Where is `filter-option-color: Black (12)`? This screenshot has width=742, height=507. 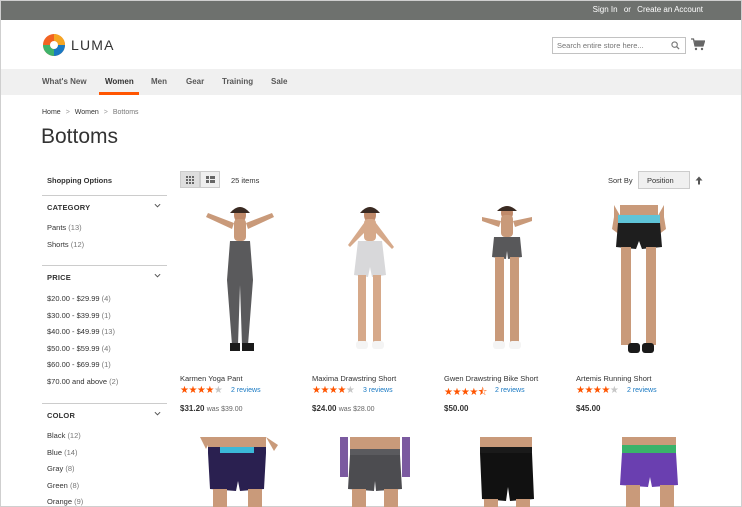
filter-option-color: Black (12) is located at coordinates (64, 435).